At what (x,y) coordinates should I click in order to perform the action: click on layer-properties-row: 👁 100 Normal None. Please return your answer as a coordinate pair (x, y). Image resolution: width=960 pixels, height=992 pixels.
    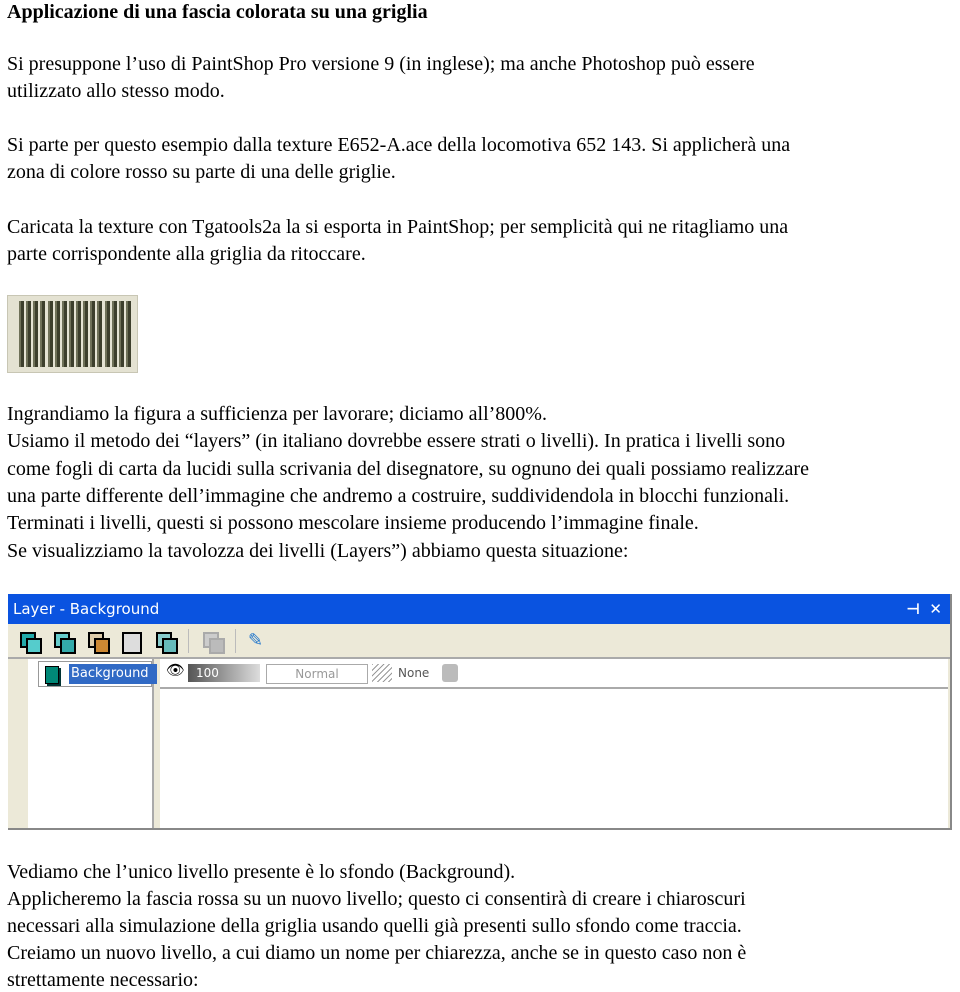
    Looking at the image, I should click on (554, 674).